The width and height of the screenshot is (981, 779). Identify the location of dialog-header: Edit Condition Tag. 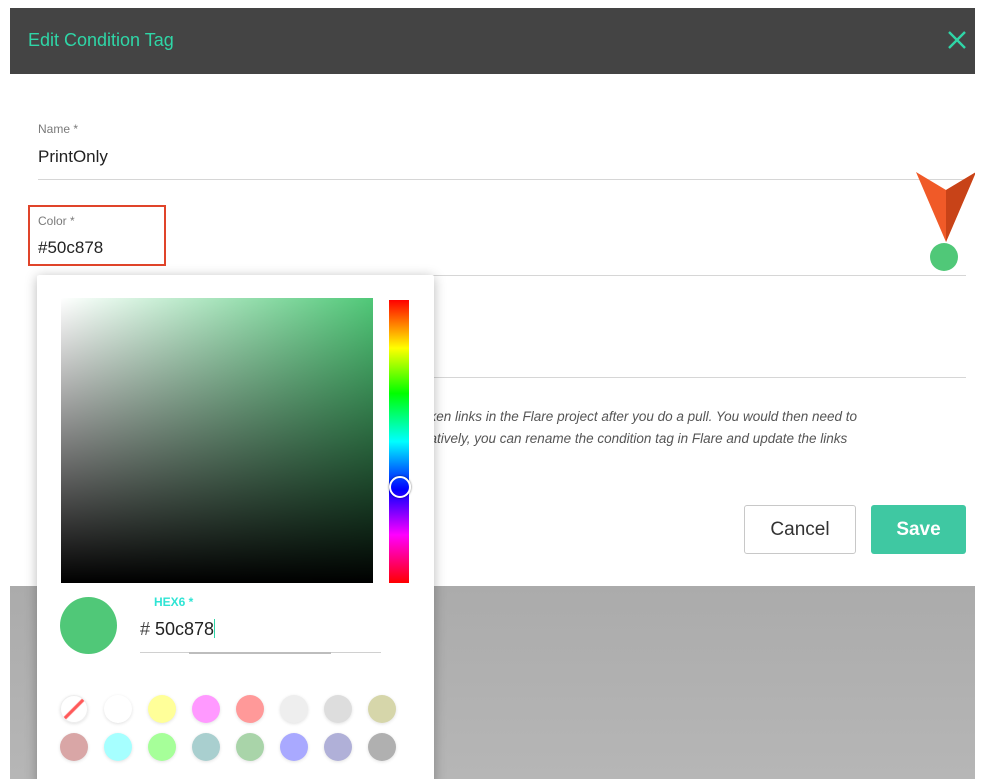
(492, 41).